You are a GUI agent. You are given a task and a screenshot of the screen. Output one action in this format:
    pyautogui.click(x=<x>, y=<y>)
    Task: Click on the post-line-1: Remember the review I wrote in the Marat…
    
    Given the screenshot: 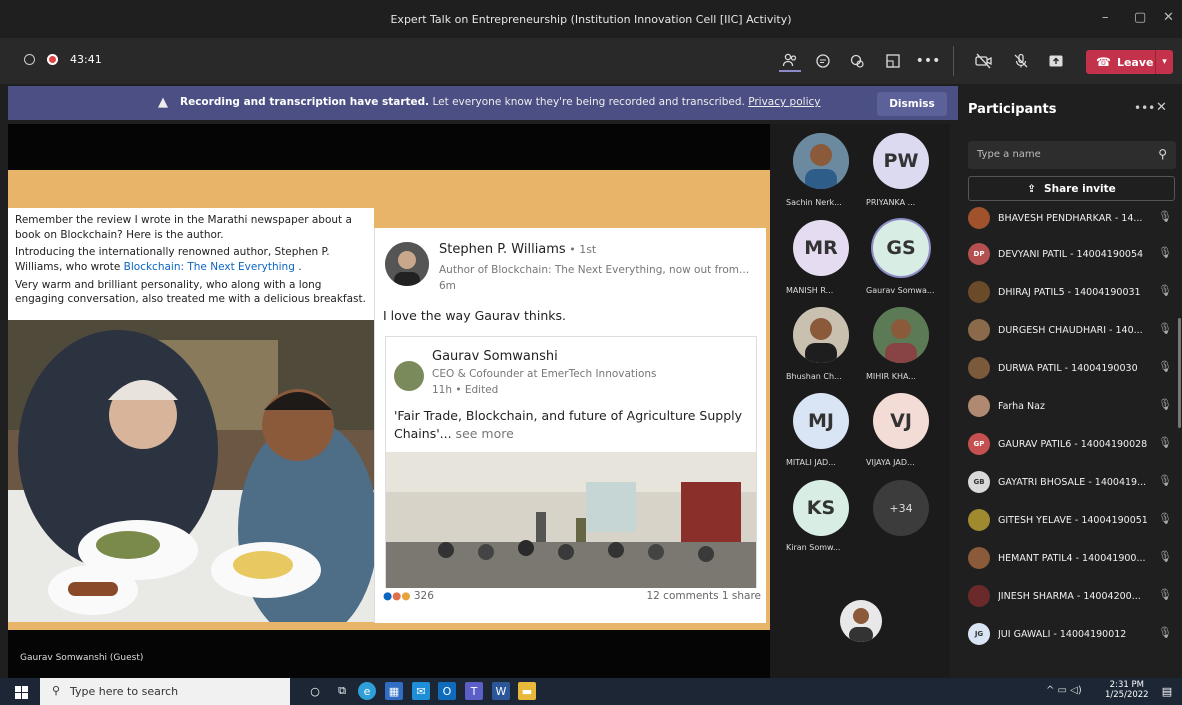 What is the action you would take?
    pyautogui.click(x=183, y=227)
    